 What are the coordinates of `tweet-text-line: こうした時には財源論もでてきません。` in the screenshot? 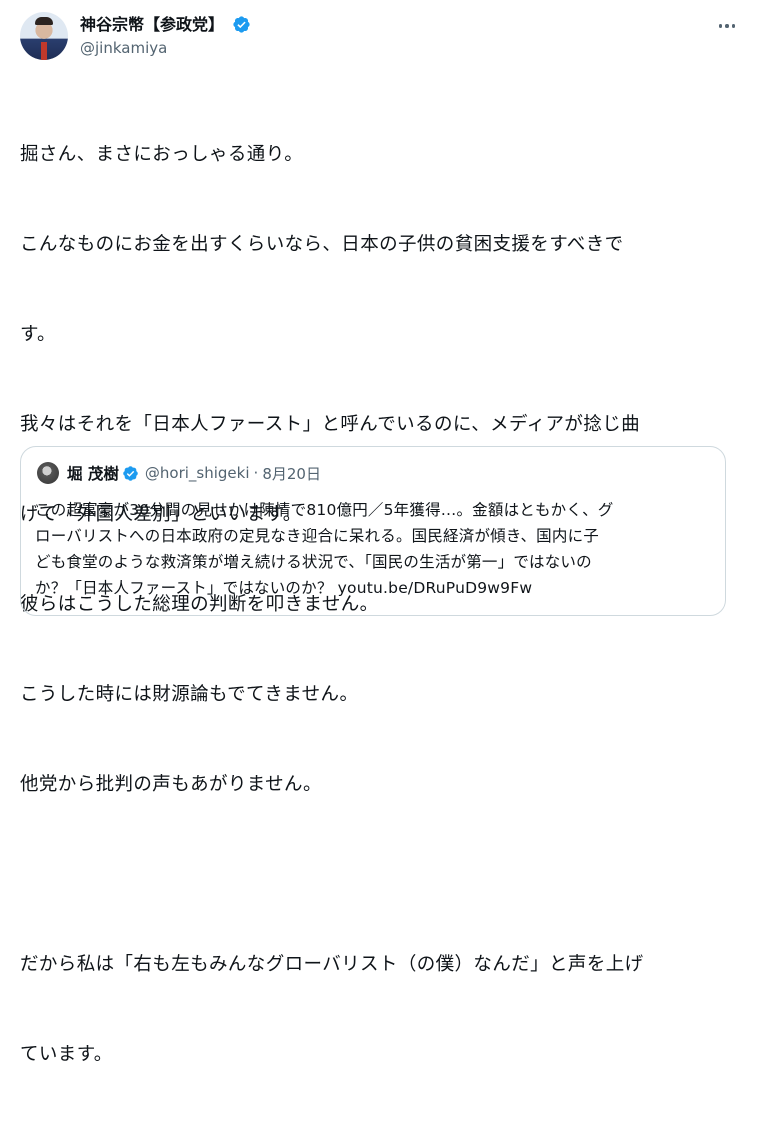 It's located at (189, 694).